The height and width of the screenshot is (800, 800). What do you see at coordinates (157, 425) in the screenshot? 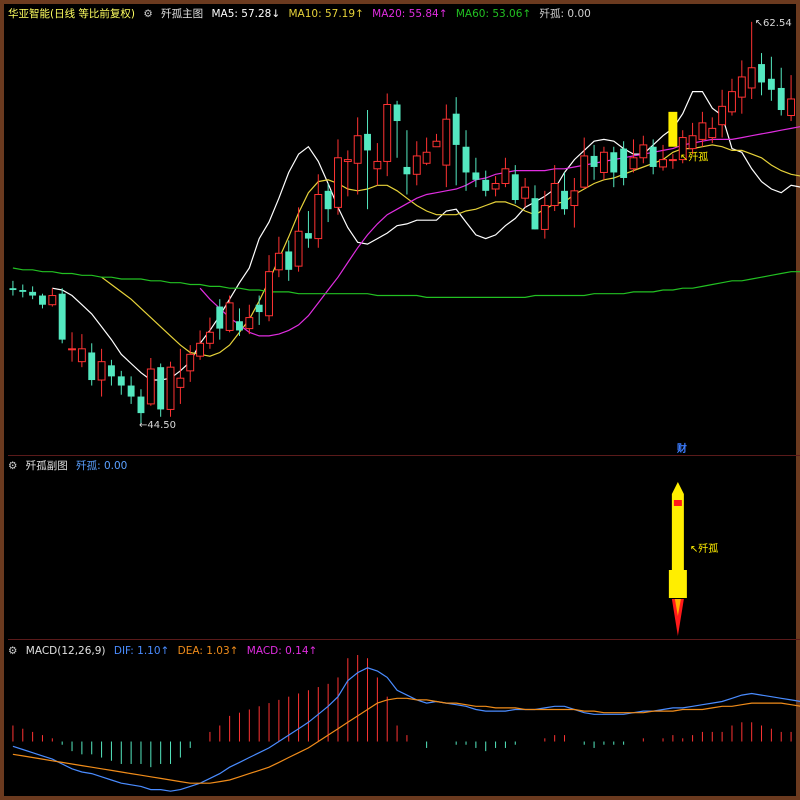
I see `low-label: ←44.50` at bounding box center [157, 425].